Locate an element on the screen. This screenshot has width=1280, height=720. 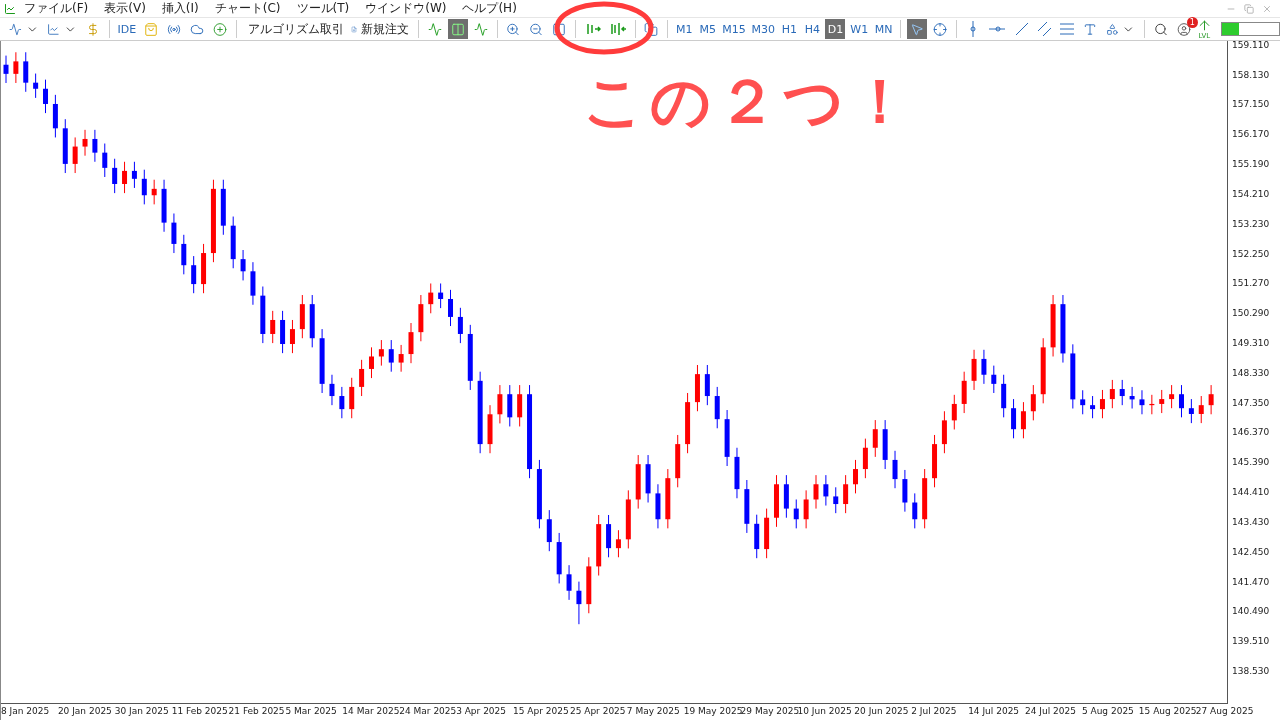
price-label: 150.290 is located at coordinates (1251, 313).